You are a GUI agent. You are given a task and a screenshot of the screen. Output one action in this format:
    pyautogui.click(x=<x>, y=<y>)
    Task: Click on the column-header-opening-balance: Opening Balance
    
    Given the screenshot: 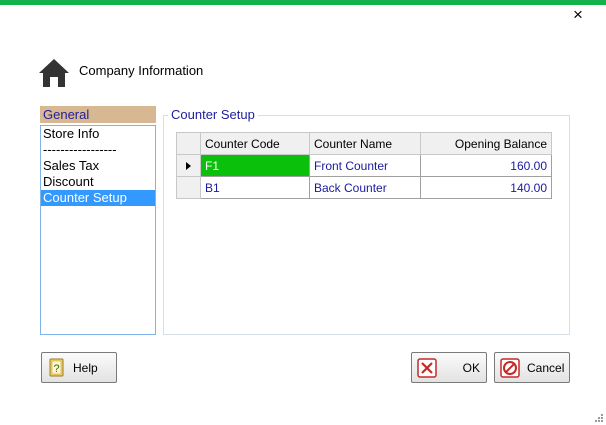 What is the action you would take?
    pyautogui.click(x=486, y=143)
    